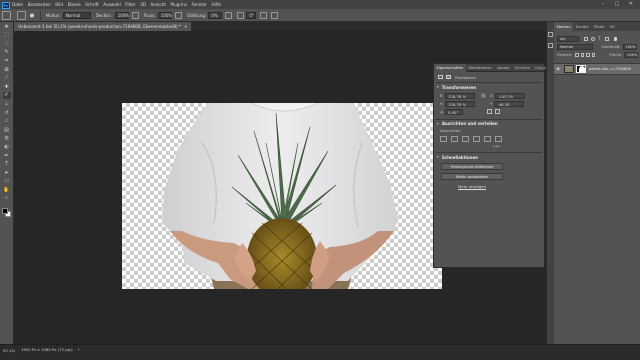 The height and width of the screenshot is (360, 640). Describe the element at coordinates (597, 69) in the screenshot. I see `layer-row: ◉ pexels-shv...n-7194808` at that location.